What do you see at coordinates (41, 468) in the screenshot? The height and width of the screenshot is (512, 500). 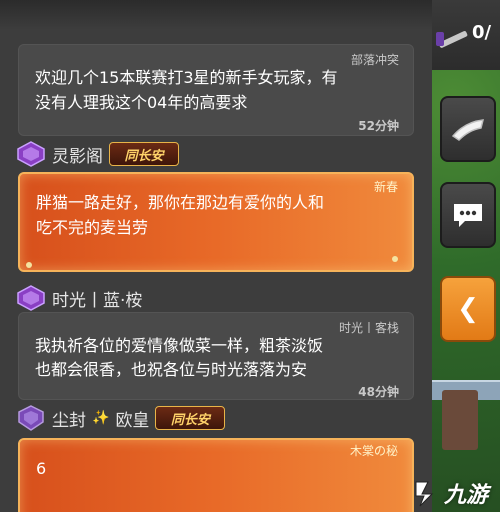 I see `message-line-1: 6` at bounding box center [41, 468].